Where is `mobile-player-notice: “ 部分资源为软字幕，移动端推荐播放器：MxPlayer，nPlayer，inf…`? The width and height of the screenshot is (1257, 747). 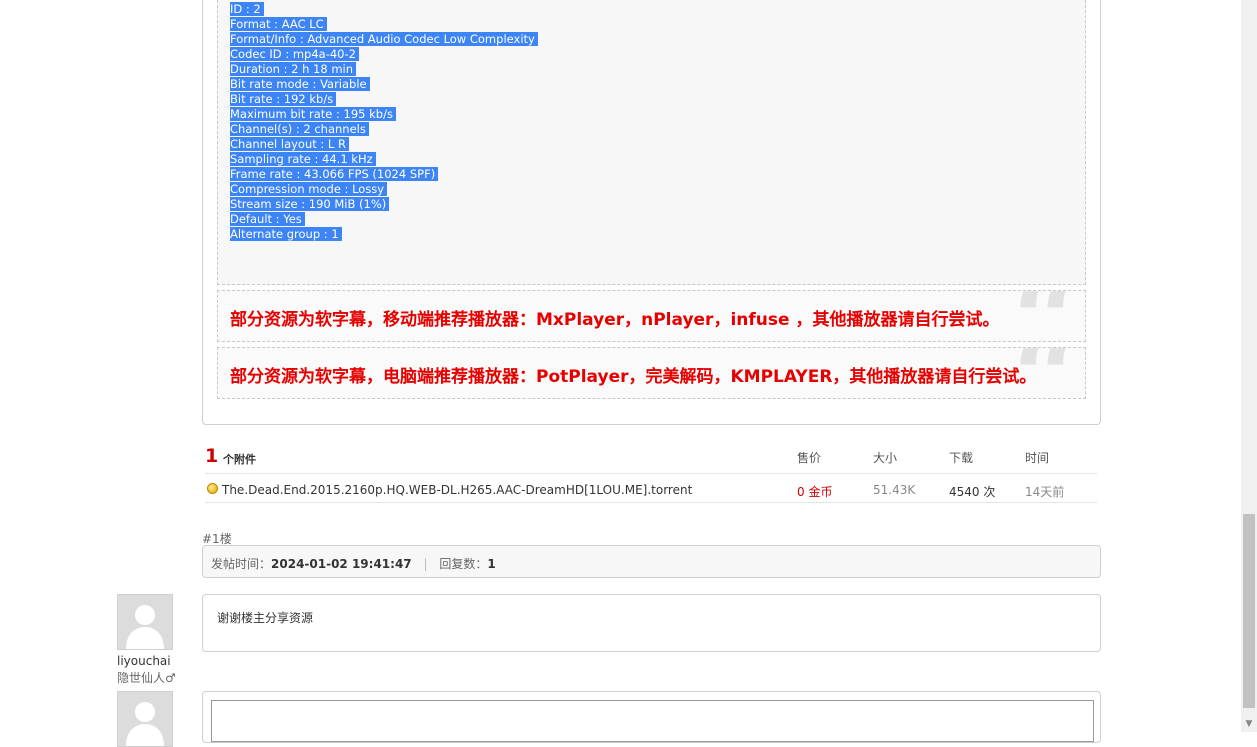 mobile-player-notice: “ 部分资源为软字幕，移动端推荐播放器：MxPlayer，nPlayer，inf… is located at coordinates (651, 316).